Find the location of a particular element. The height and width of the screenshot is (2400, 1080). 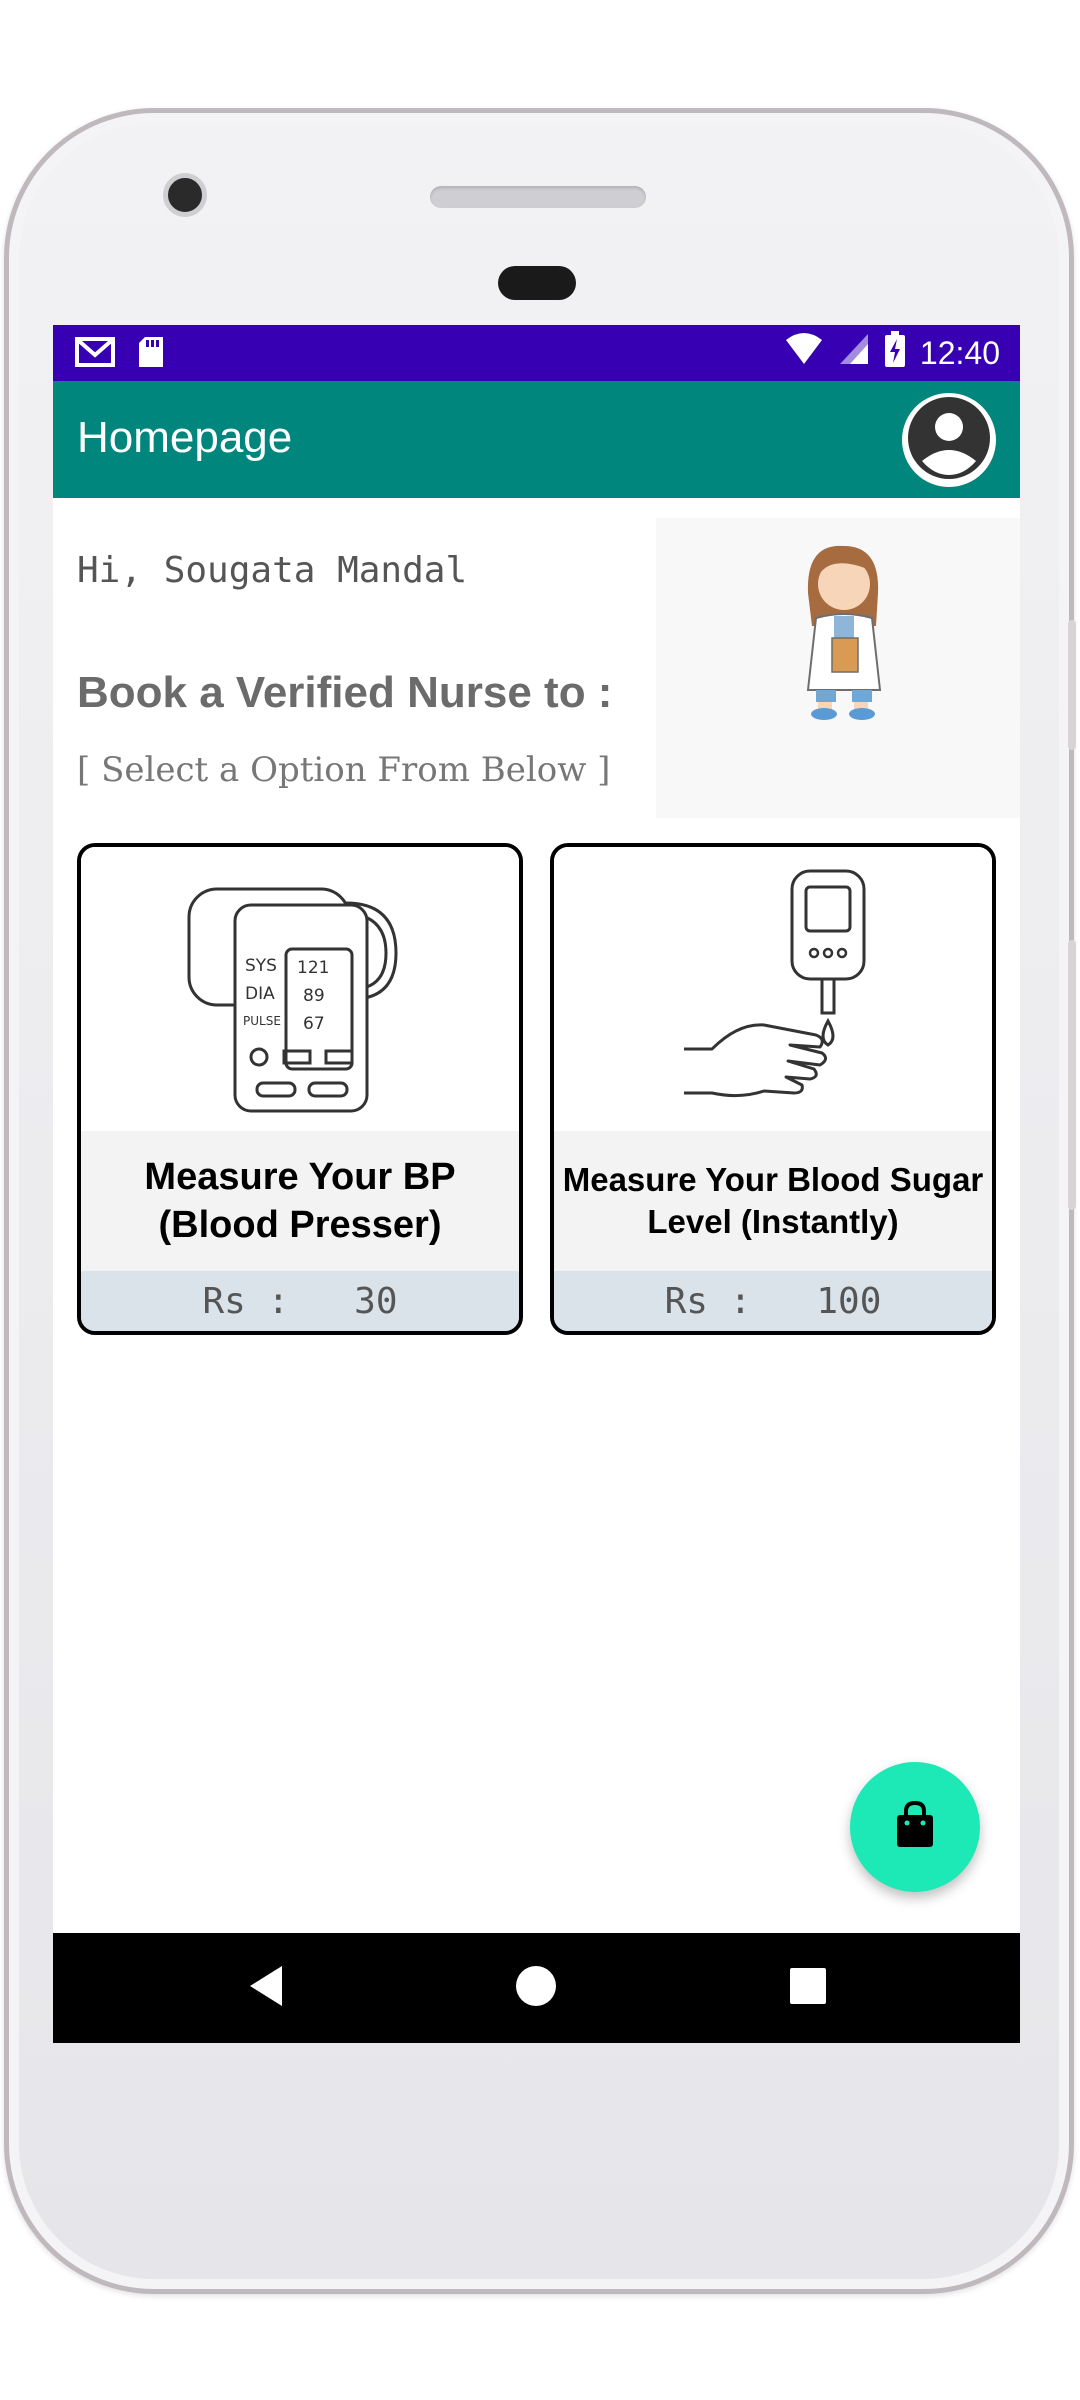

subheadline: [ Select a Option From Below ] is located at coordinates (344, 770).